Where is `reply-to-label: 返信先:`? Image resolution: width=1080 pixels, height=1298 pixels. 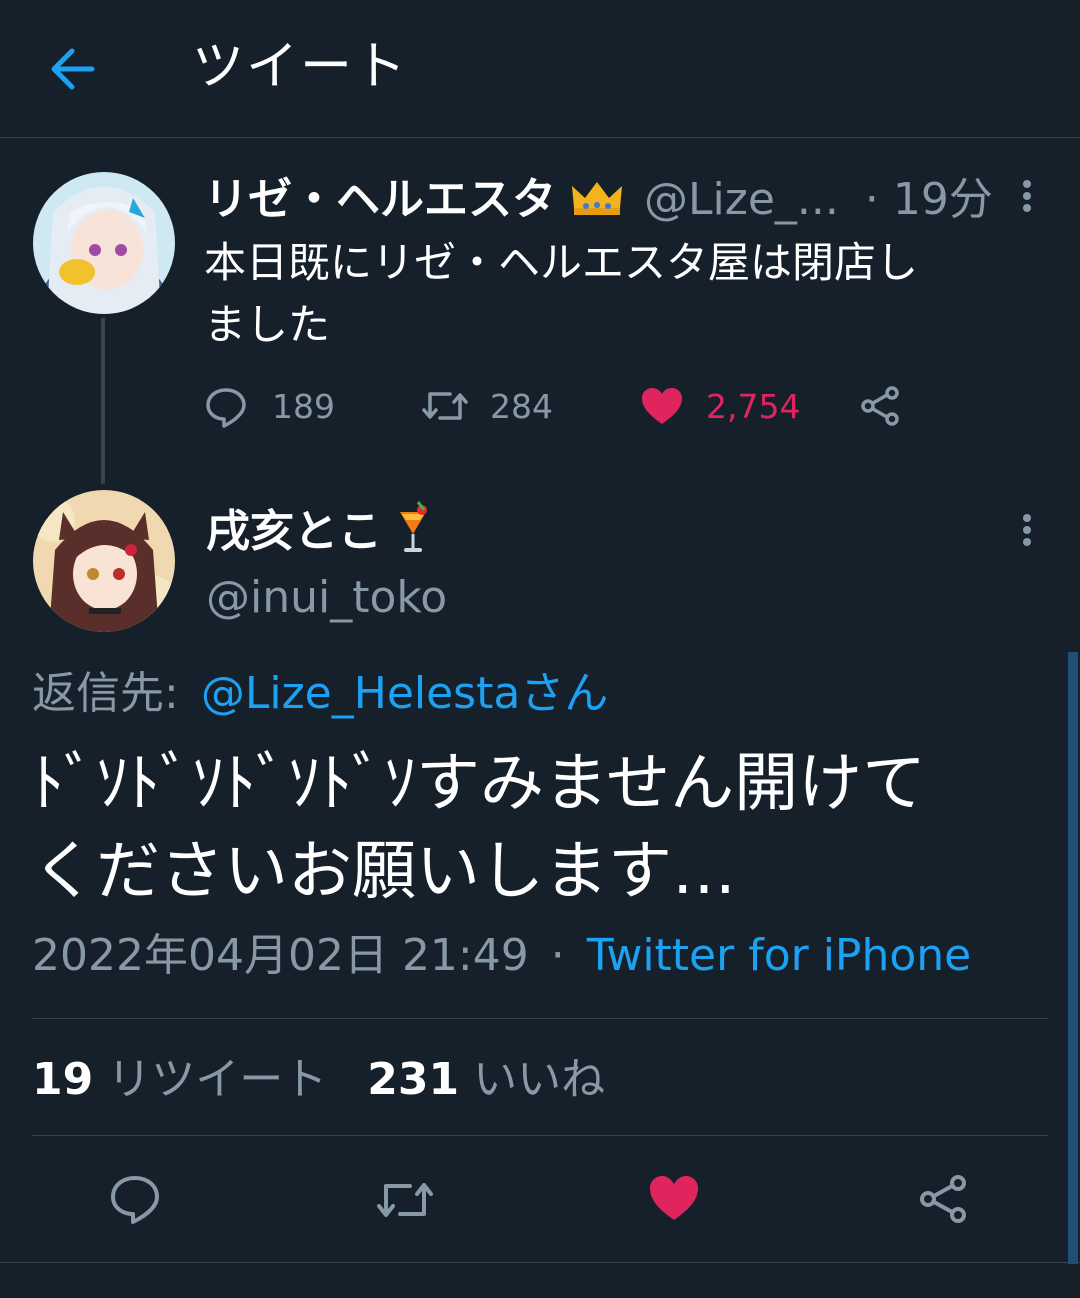 reply-to-label: 返信先: is located at coordinates (105, 693).